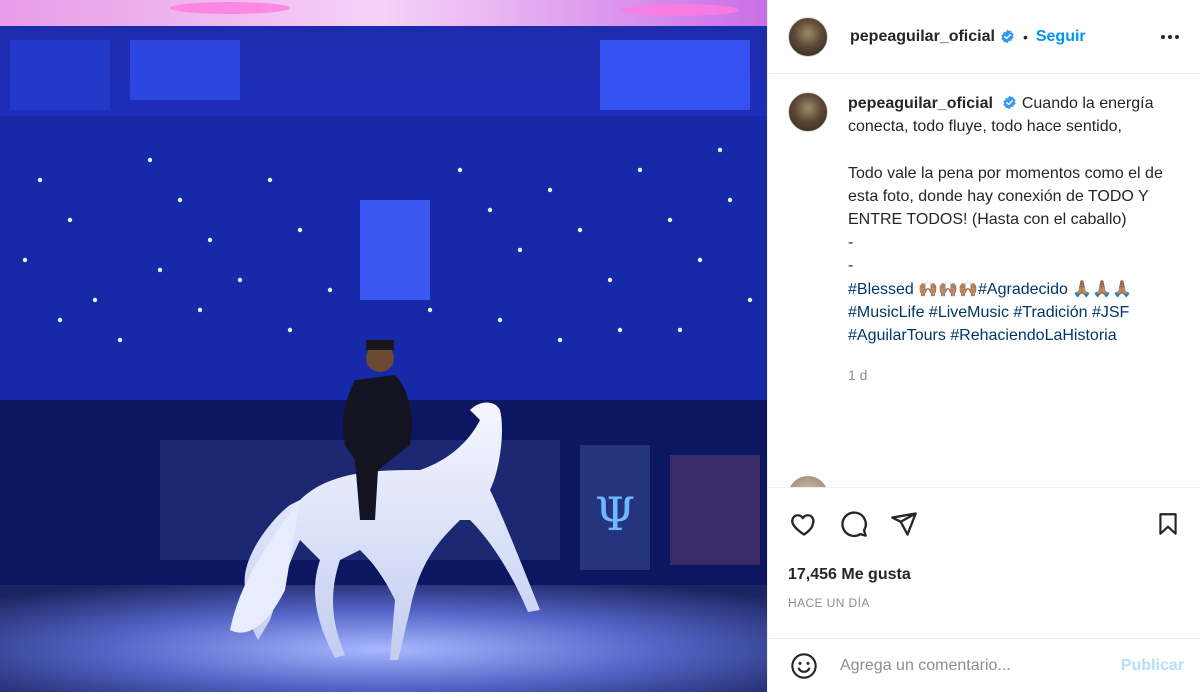 The width and height of the screenshot is (1200, 692). I want to click on bookmark-icon, so click(1168, 524).